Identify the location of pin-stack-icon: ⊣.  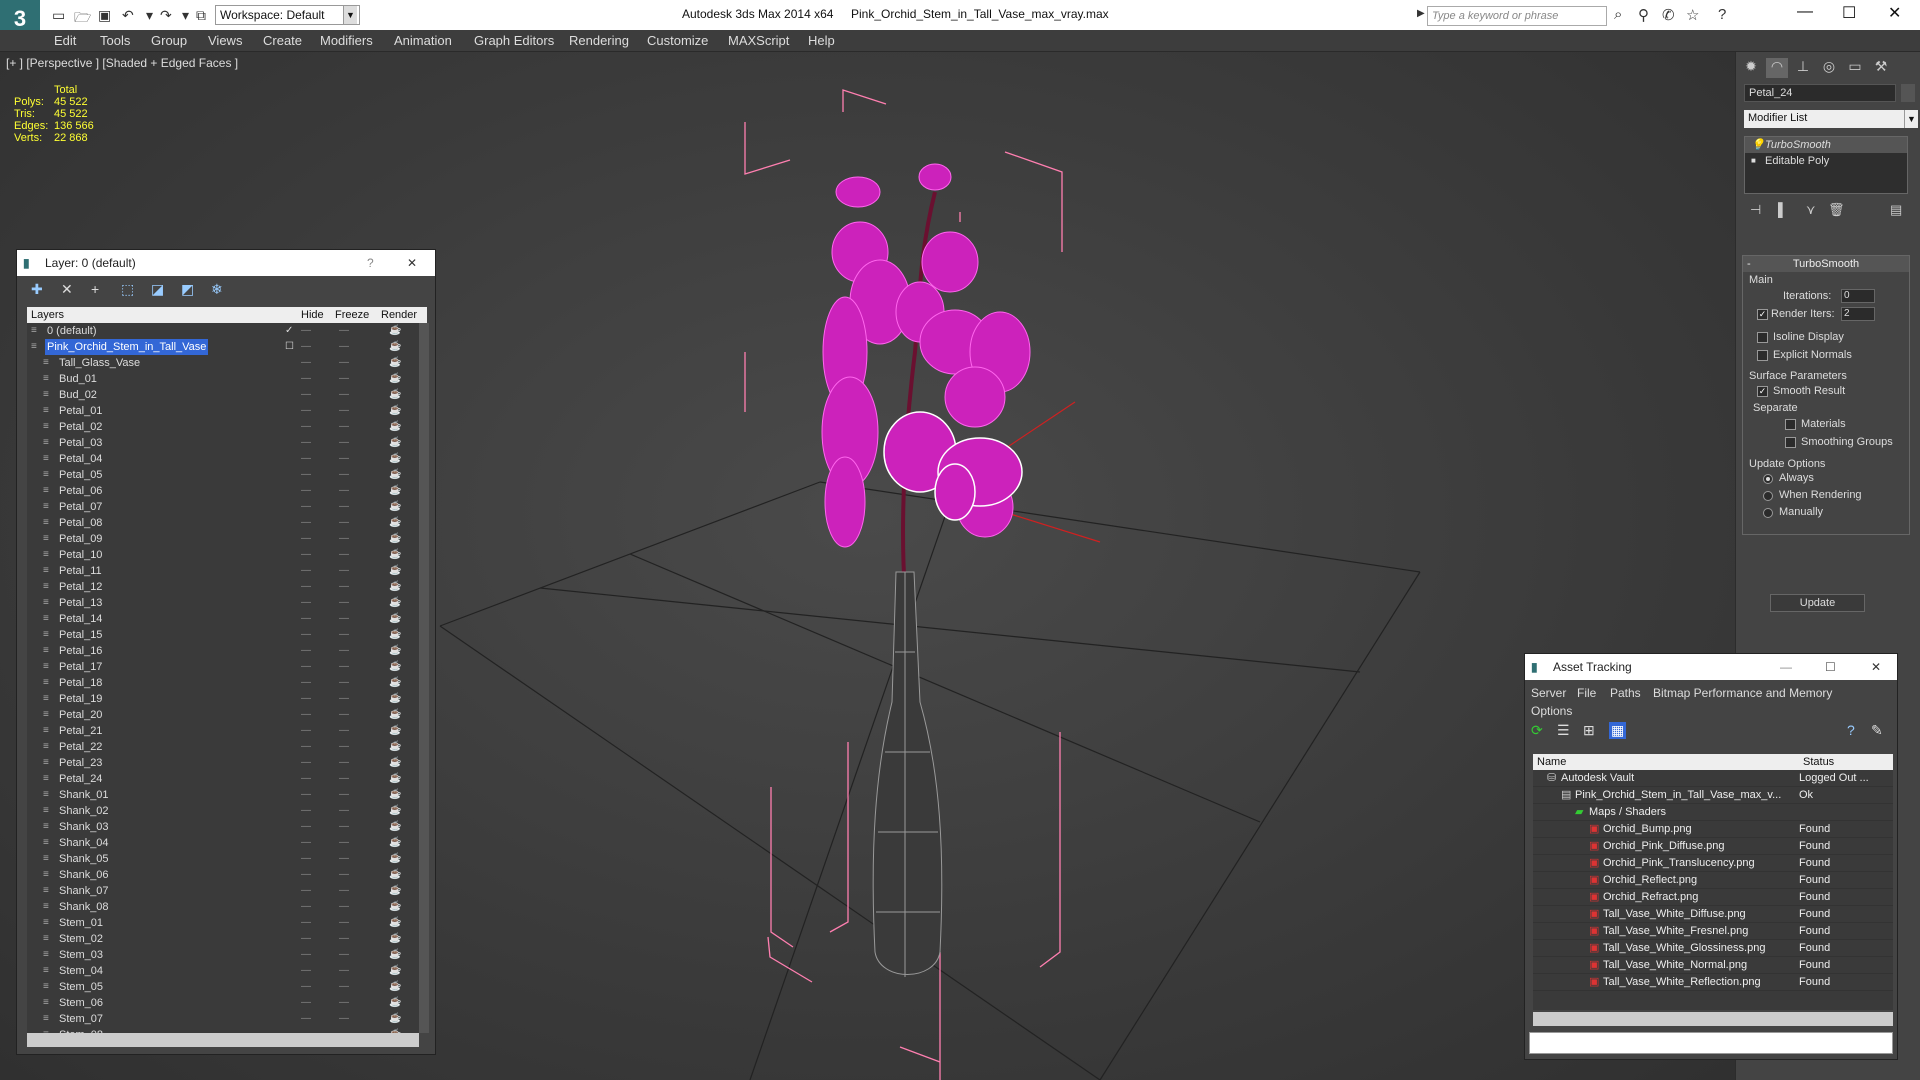
(1755, 210).